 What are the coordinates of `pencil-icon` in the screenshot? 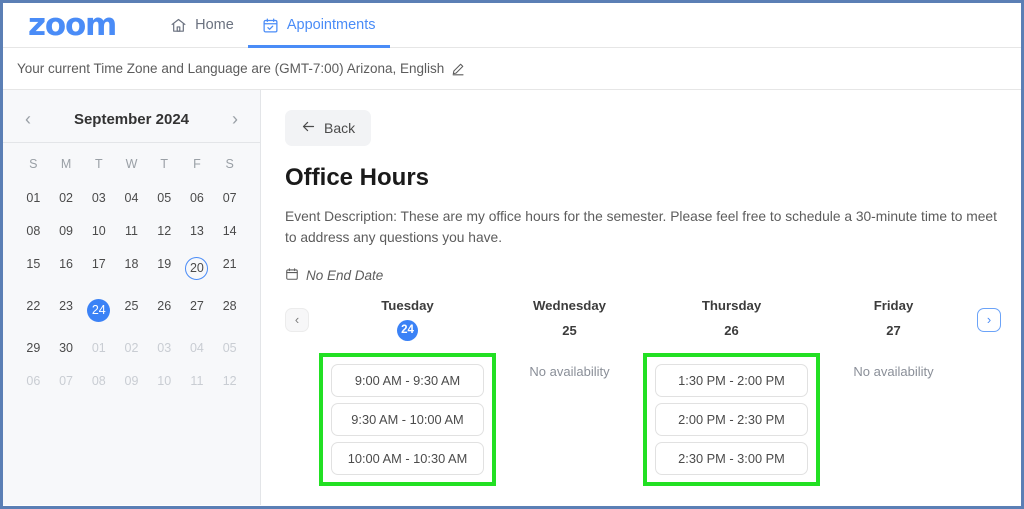 It's located at (458, 69).